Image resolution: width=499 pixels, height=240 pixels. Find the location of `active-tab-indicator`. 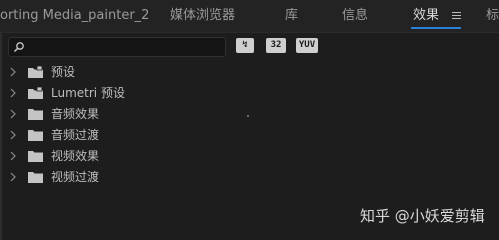

active-tab-indicator is located at coordinates (436, 28).